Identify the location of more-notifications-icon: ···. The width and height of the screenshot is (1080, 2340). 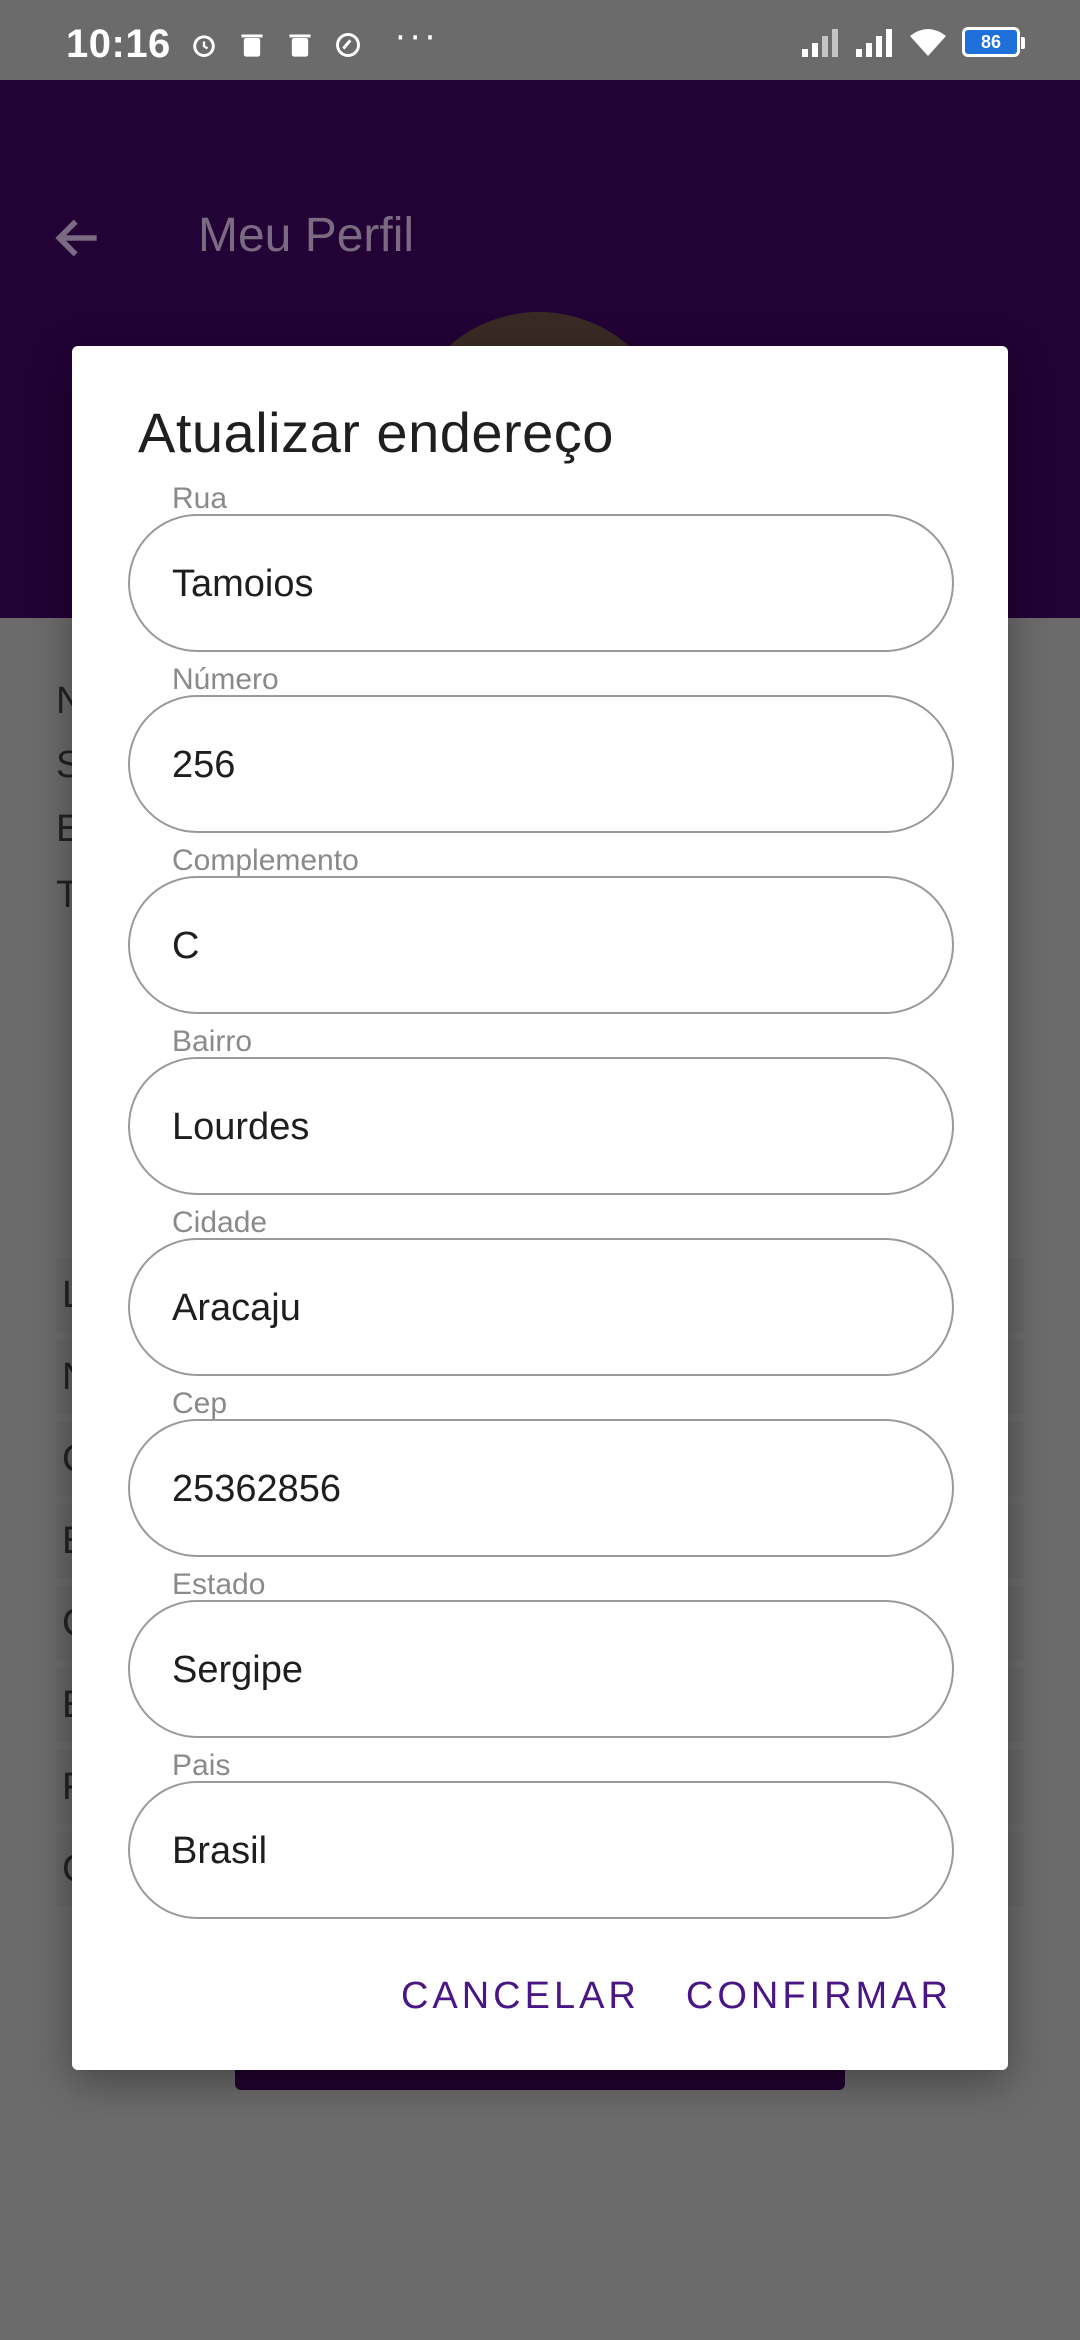
(417, 38).